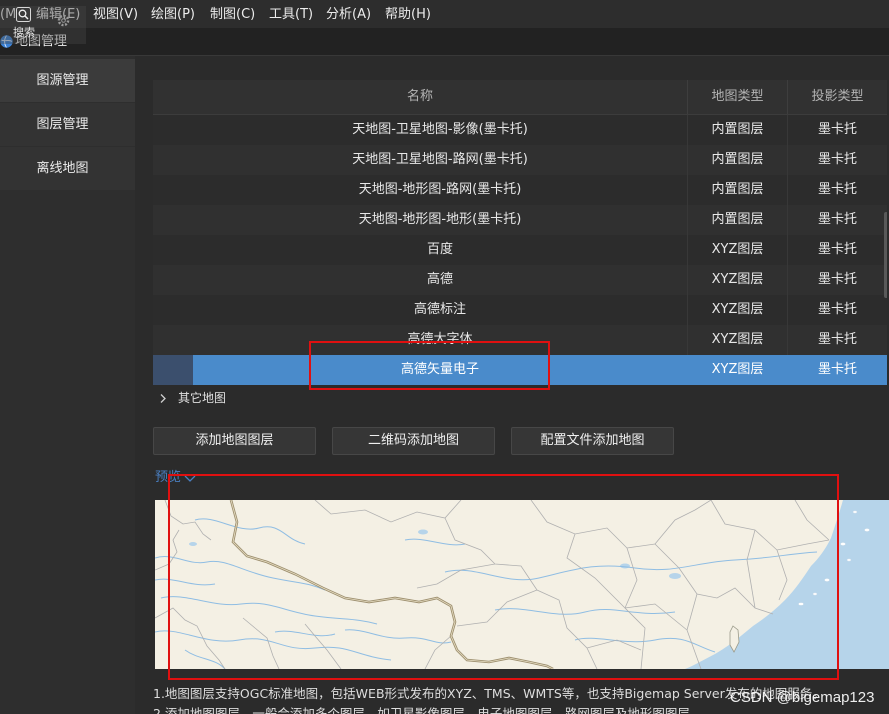 The height and width of the screenshot is (714, 889). What do you see at coordinates (592, 441) in the screenshot?
I see `config-file-add-map-button: 配置文件添加地图` at bounding box center [592, 441].